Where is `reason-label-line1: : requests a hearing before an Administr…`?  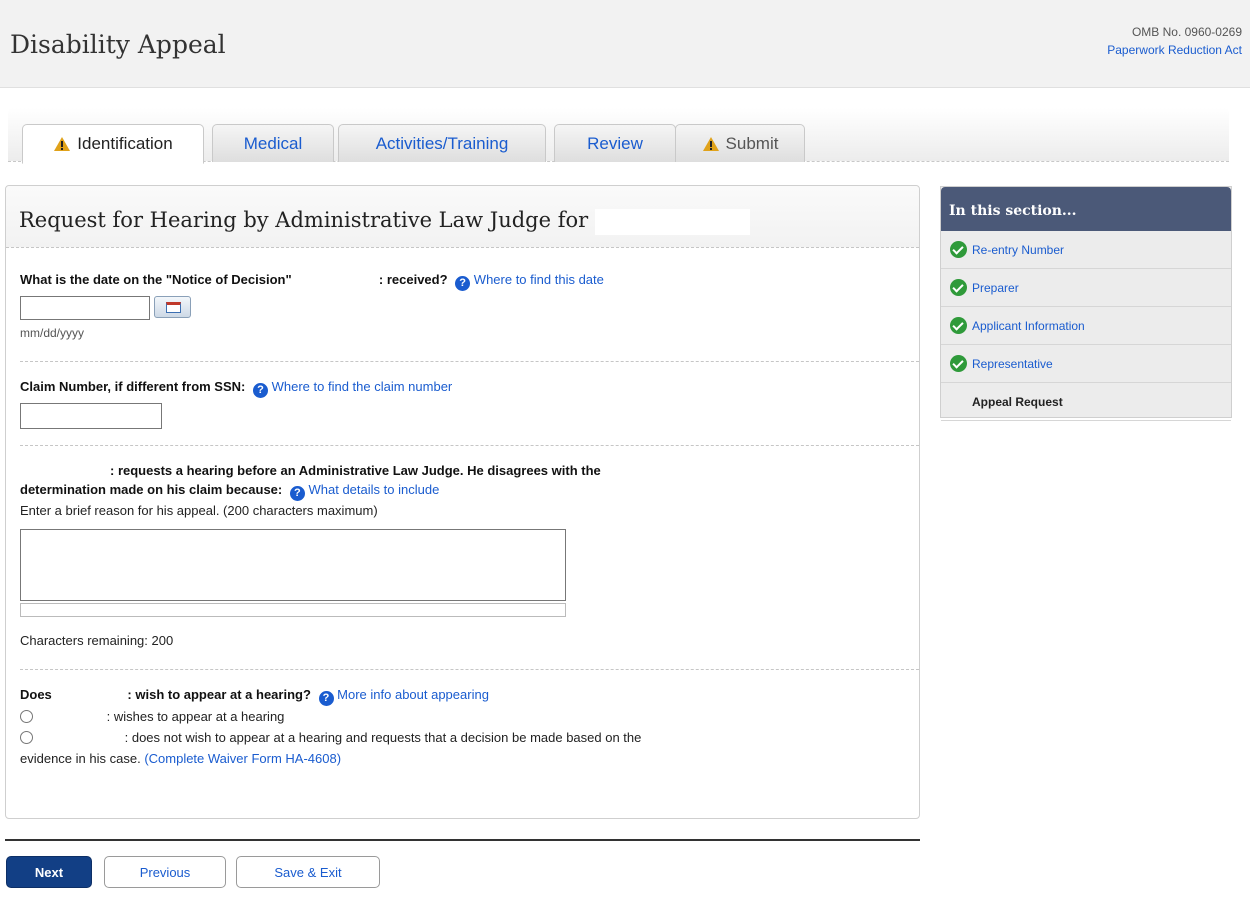
reason-label-line1: : requests a hearing before an Administr… is located at coordinates (355, 470).